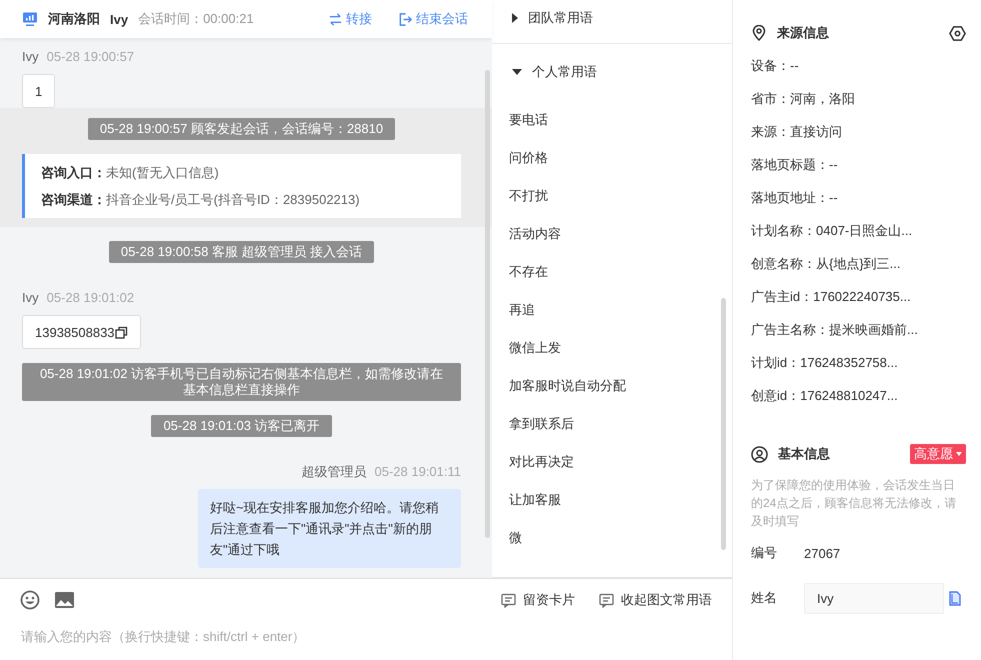  Describe the element at coordinates (822, 553) in the screenshot. I see `field-value: 27067` at that location.